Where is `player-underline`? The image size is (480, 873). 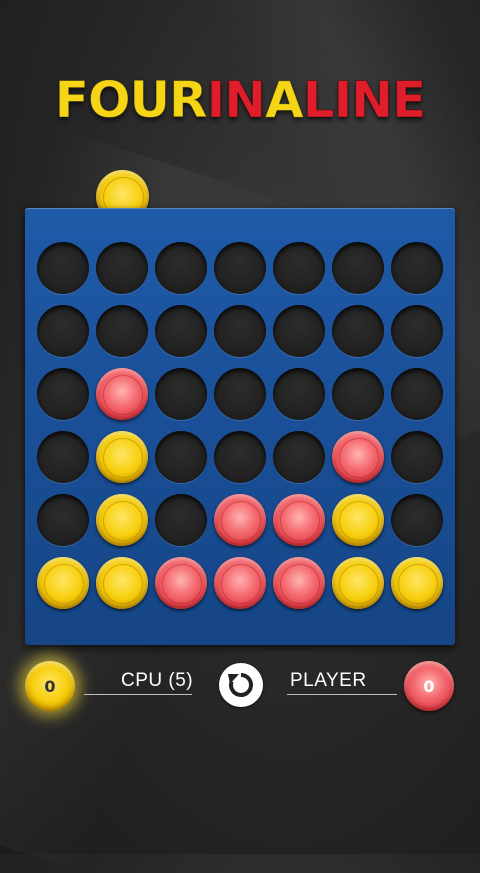
player-underline is located at coordinates (342, 694).